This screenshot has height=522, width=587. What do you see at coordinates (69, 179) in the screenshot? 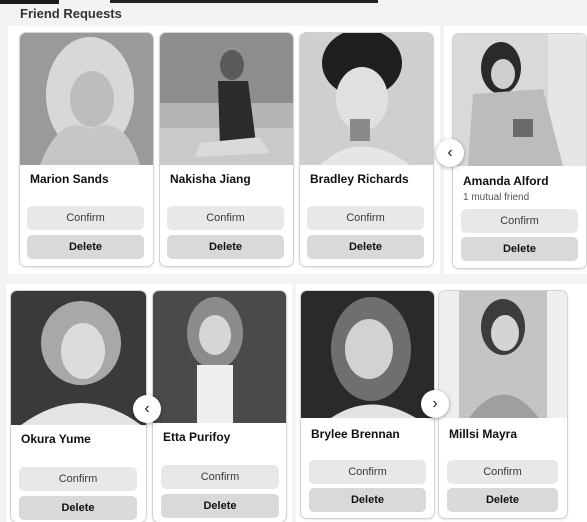
I see `friend-name: Marion Sands` at bounding box center [69, 179].